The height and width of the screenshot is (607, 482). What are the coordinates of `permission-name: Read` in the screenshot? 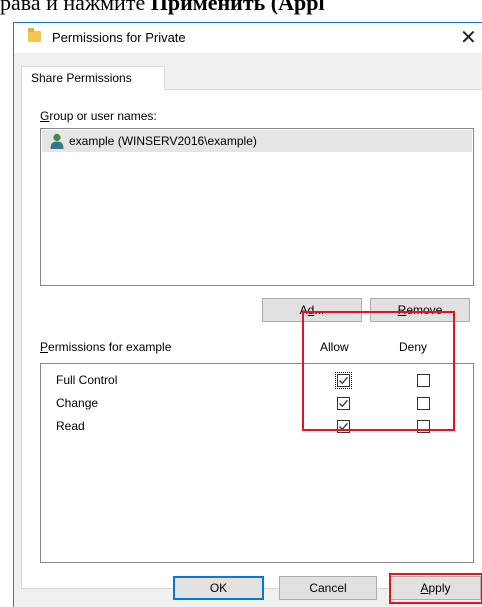 It's located at (70, 426).